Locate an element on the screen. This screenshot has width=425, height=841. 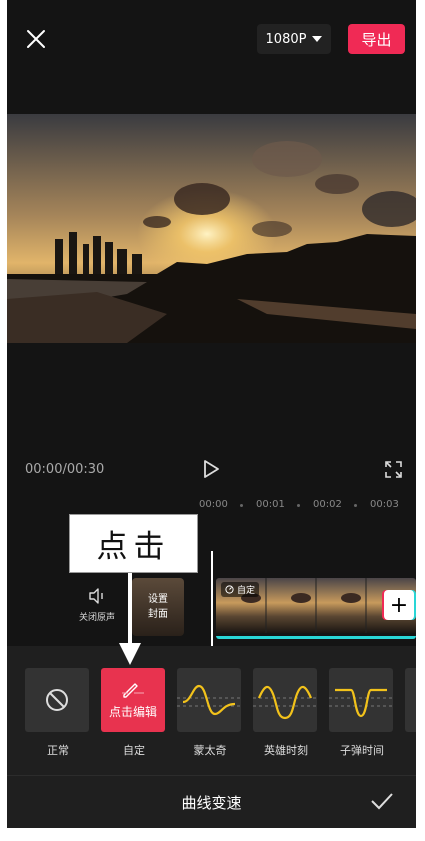
mute-original-button: 关闭原声 is located at coordinates (97, 605).